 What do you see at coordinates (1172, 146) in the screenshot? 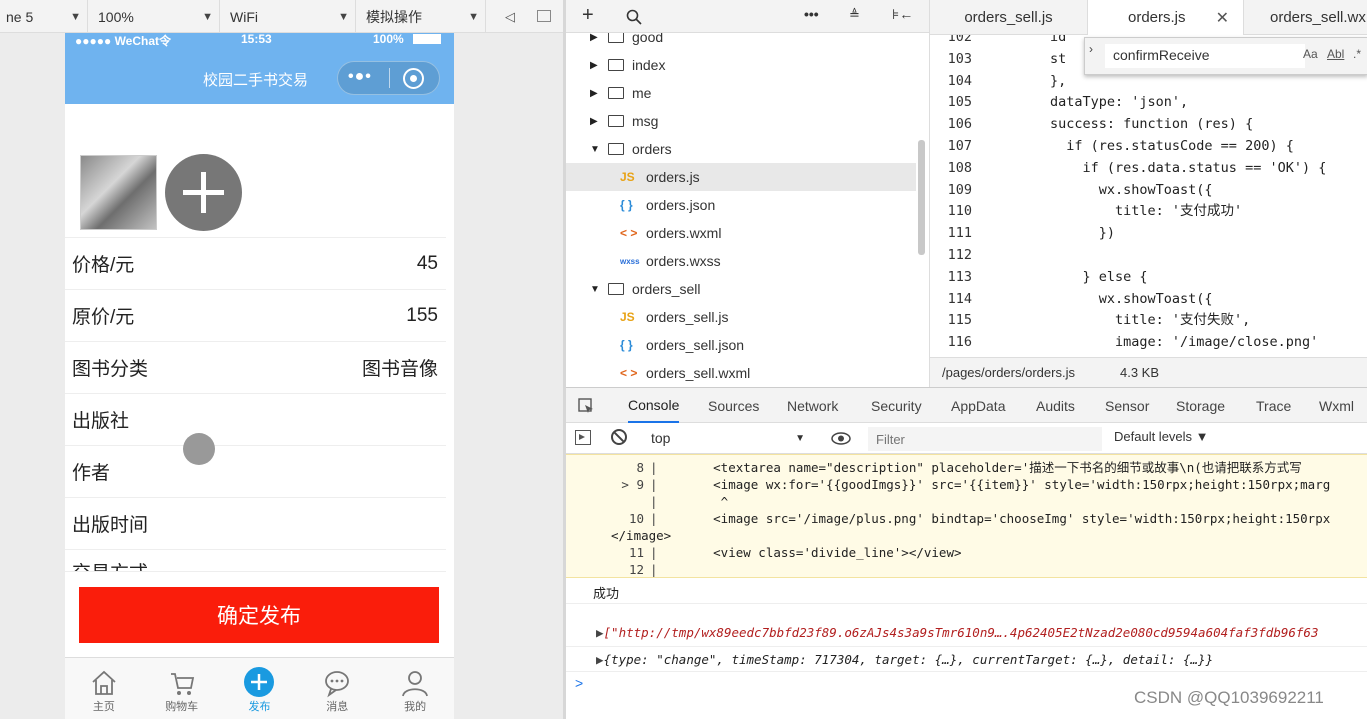
I see `code-text: if (res.statusCode == 200) {` at bounding box center [1172, 146].